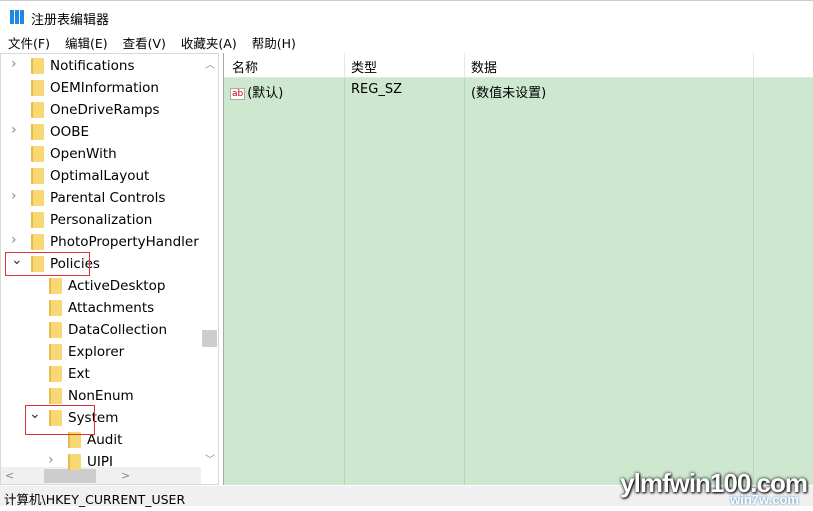 This screenshot has width=813, height=511. Describe the element at coordinates (265, 93) in the screenshot. I see `value-name: (默认)` at that location.